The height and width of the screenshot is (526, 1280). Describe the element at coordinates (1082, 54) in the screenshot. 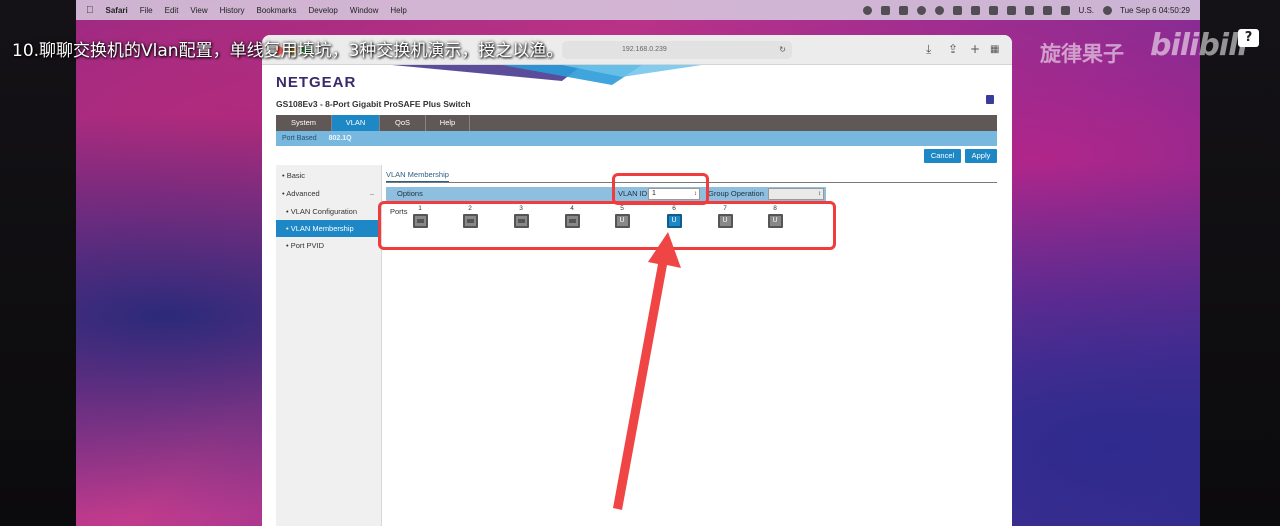

I see `channel-watermark: 旋律果子` at that location.